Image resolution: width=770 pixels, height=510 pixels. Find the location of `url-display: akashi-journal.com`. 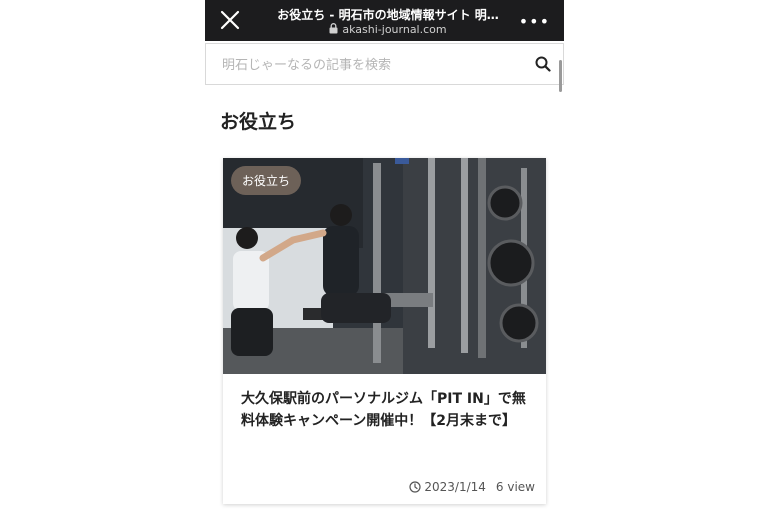

url-display: akashi-journal.com is located at coordinates (388, 29).